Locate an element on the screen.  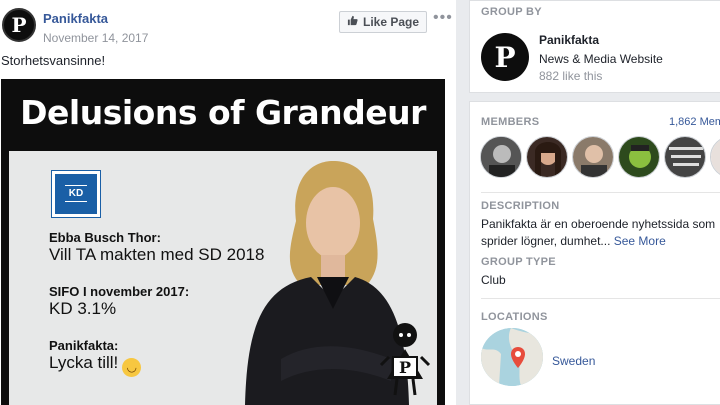
svg-text: P is located at coordinates (405, 367).